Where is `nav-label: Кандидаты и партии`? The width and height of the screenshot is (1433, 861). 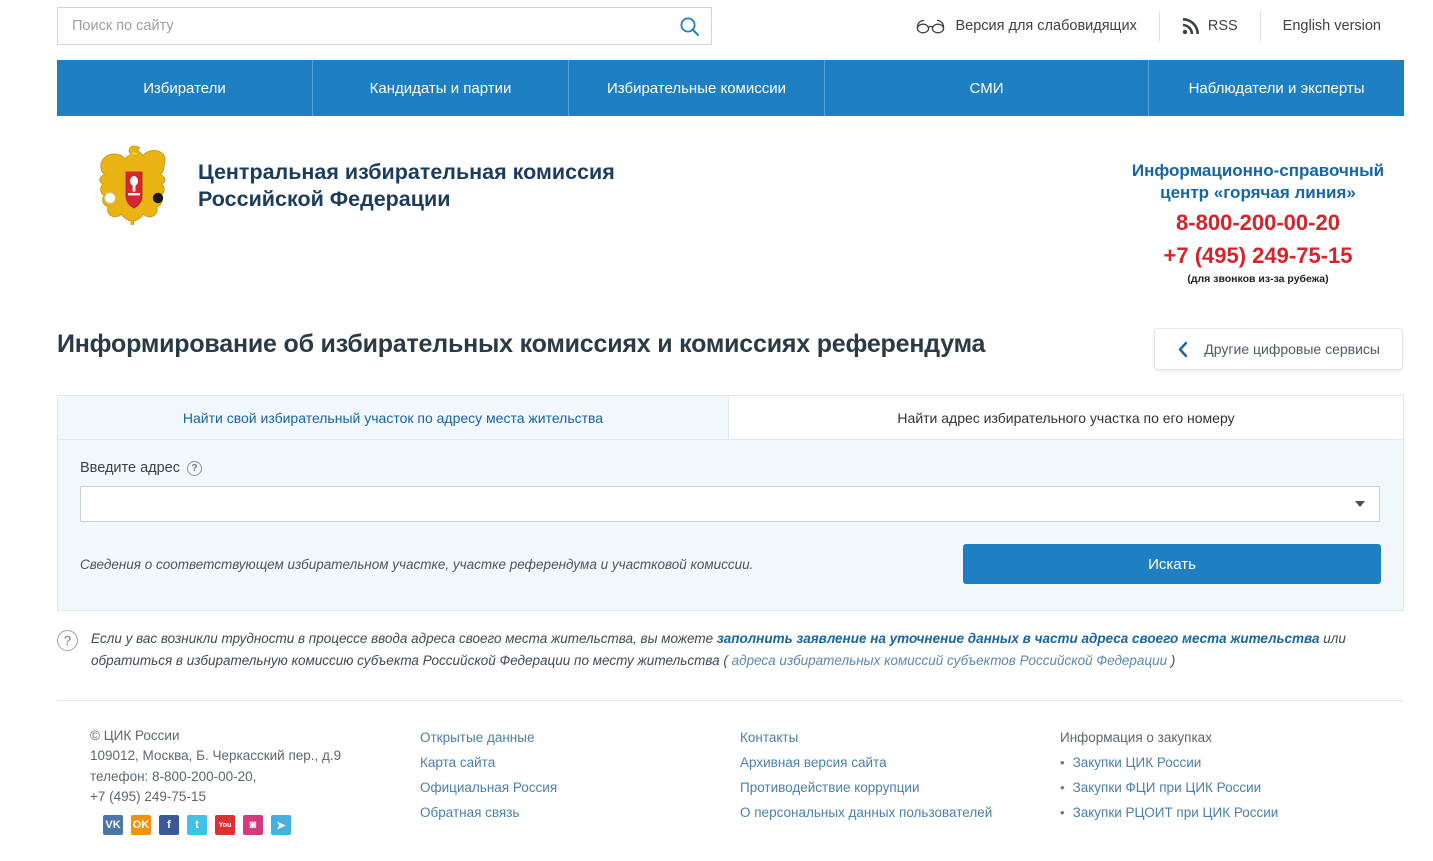 nav-label: Кандидаты и партии is located at coordinates (440, 88).